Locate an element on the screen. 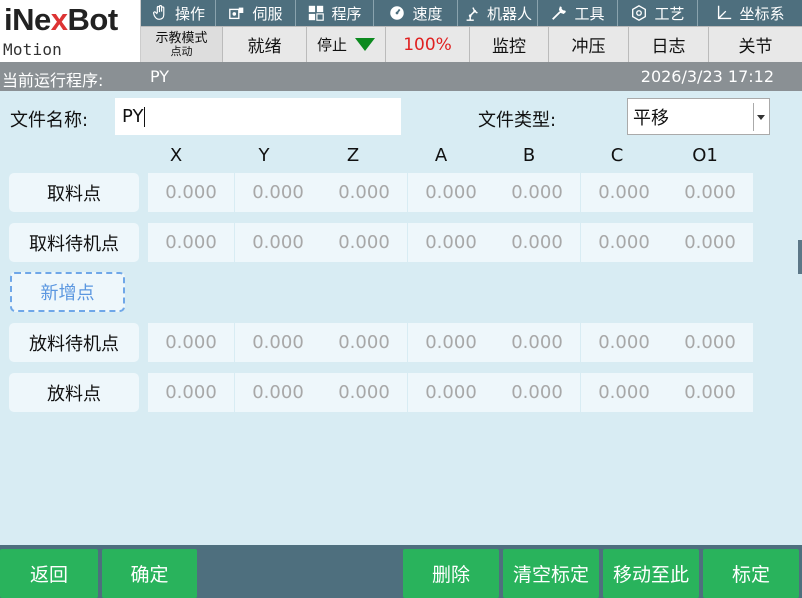  column-header-o1: O1 is located at coordinates (705, 155).